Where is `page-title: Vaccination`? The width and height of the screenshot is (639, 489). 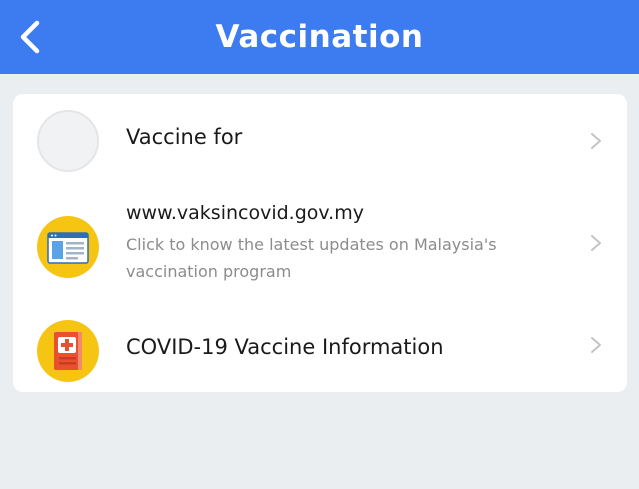 page-title: Vaccination is located at coordinates (319, 37).